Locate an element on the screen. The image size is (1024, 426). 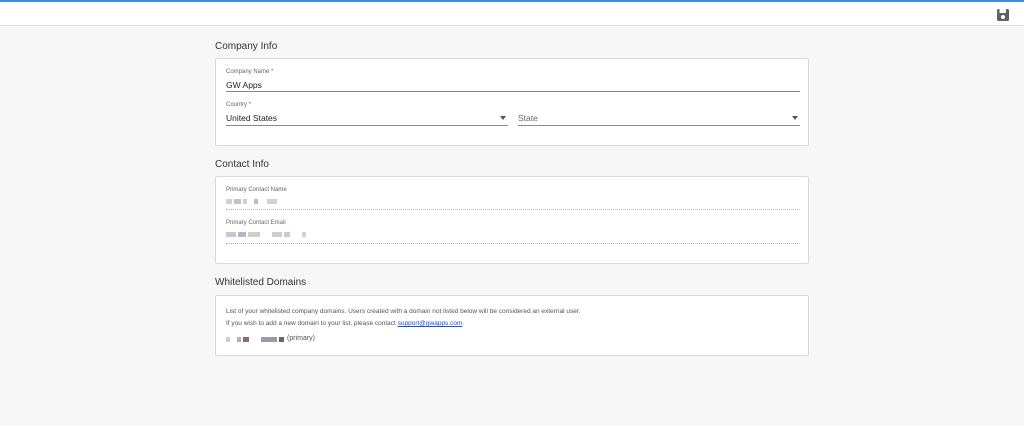
primary-contact-name-underline is located at coordinates (513, 209).